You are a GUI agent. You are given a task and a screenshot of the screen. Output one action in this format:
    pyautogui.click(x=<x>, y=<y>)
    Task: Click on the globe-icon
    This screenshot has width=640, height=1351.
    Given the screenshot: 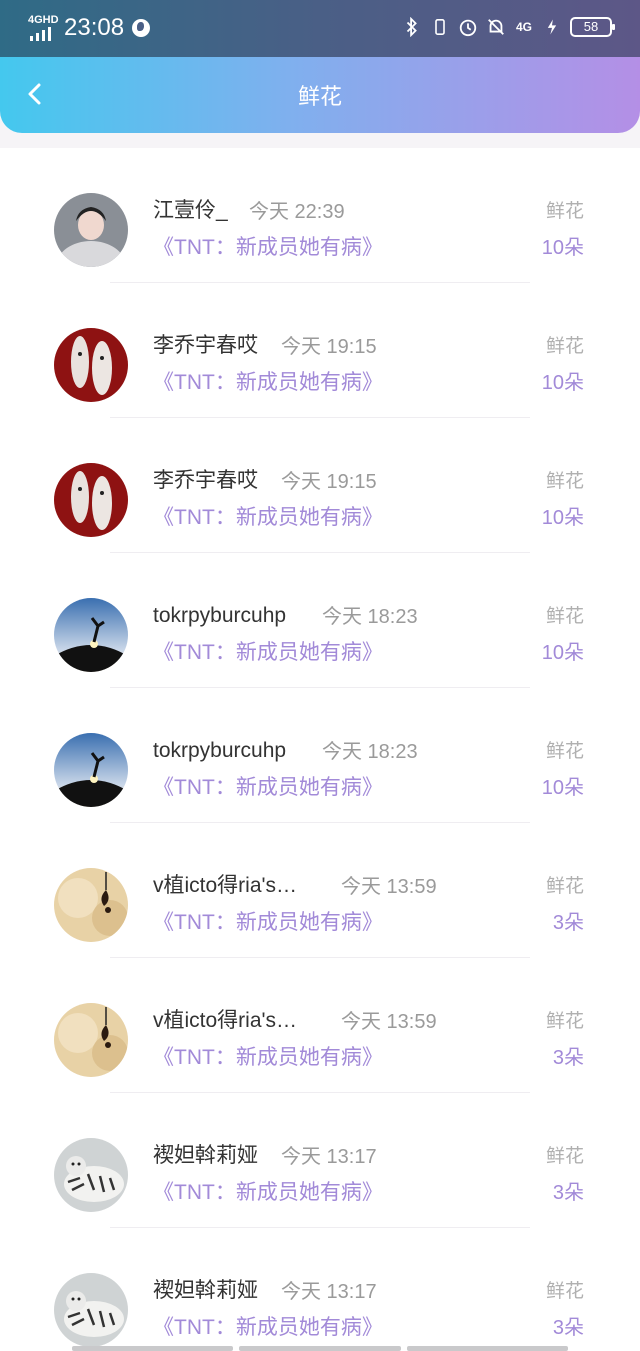 What is the action you would take?
    pyautogui.click(x=141, y=28)
    